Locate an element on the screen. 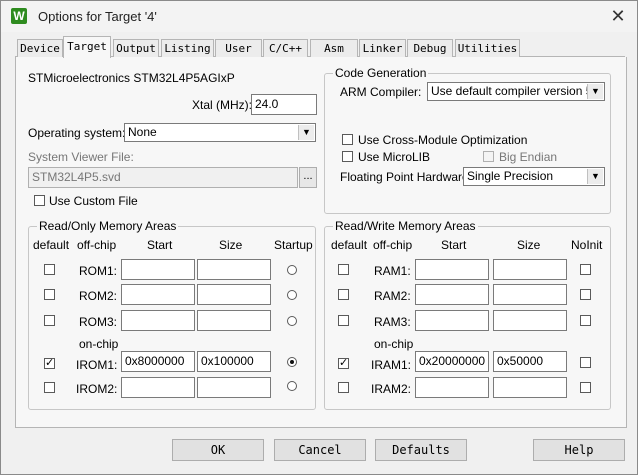 Image resolution: width=638 pixels, height=475 pixels. ram1-noinit-checkbox is located at coordinates (585, 269).